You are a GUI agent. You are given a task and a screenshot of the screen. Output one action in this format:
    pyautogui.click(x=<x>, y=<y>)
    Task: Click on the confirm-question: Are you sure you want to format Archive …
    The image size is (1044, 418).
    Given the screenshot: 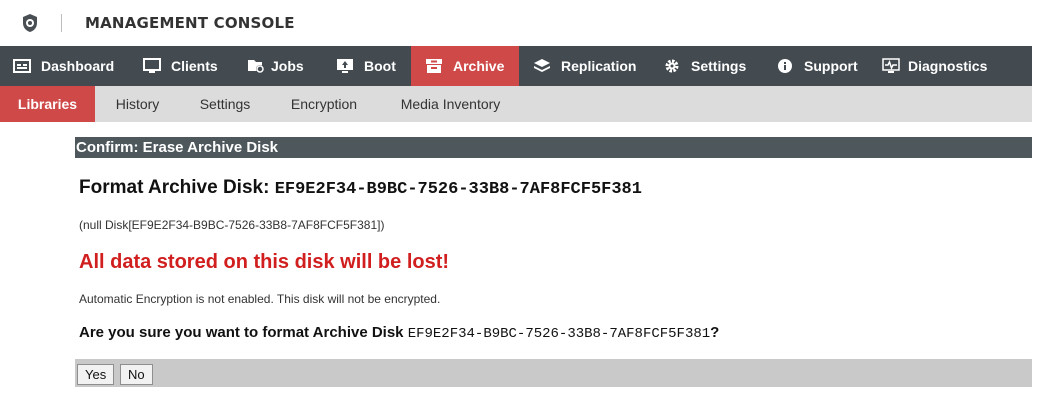 What is the action you would take?
    pyautogui.click(x=399, y=333)
    